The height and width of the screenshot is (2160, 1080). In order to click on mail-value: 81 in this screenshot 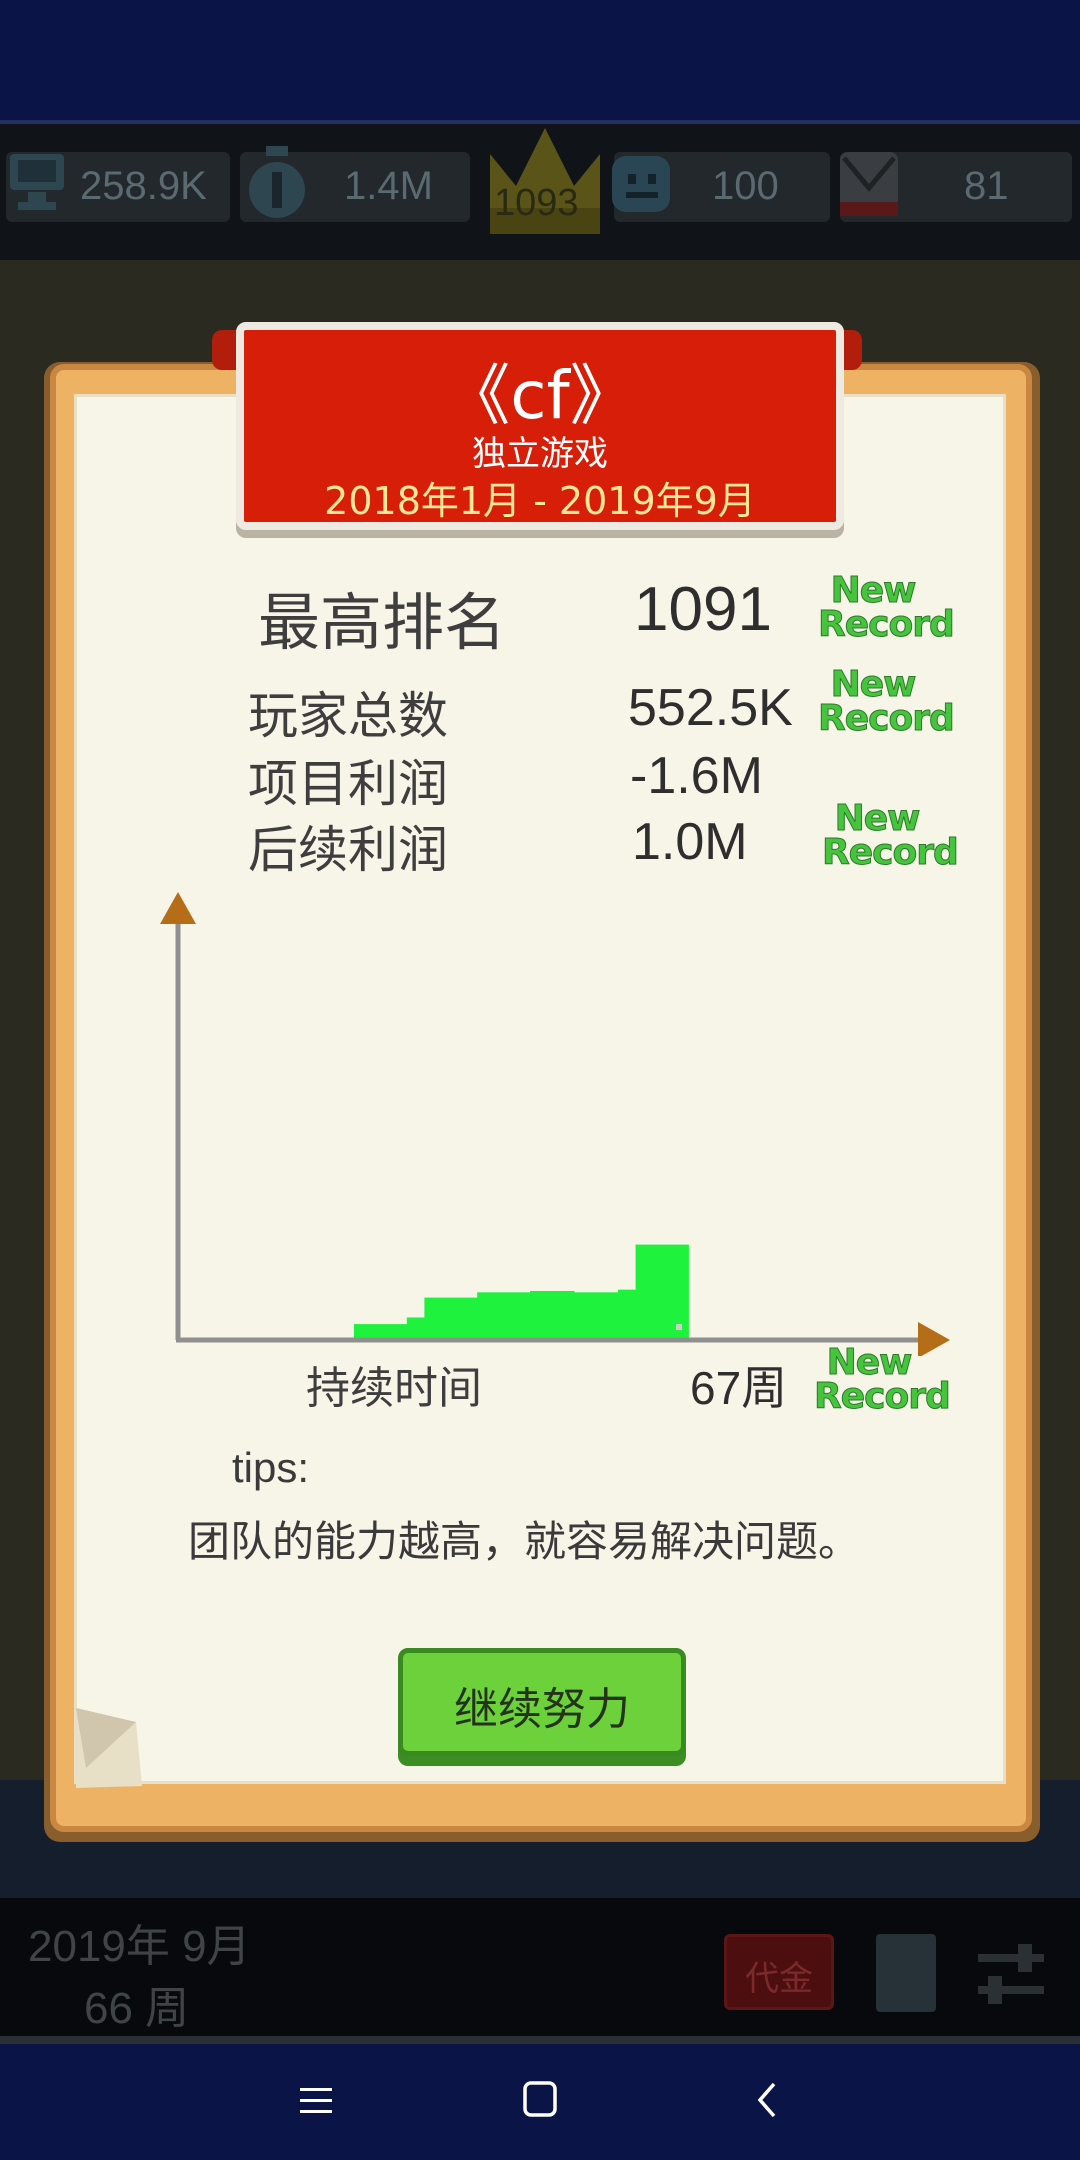, I will do `click(986, 186)`.